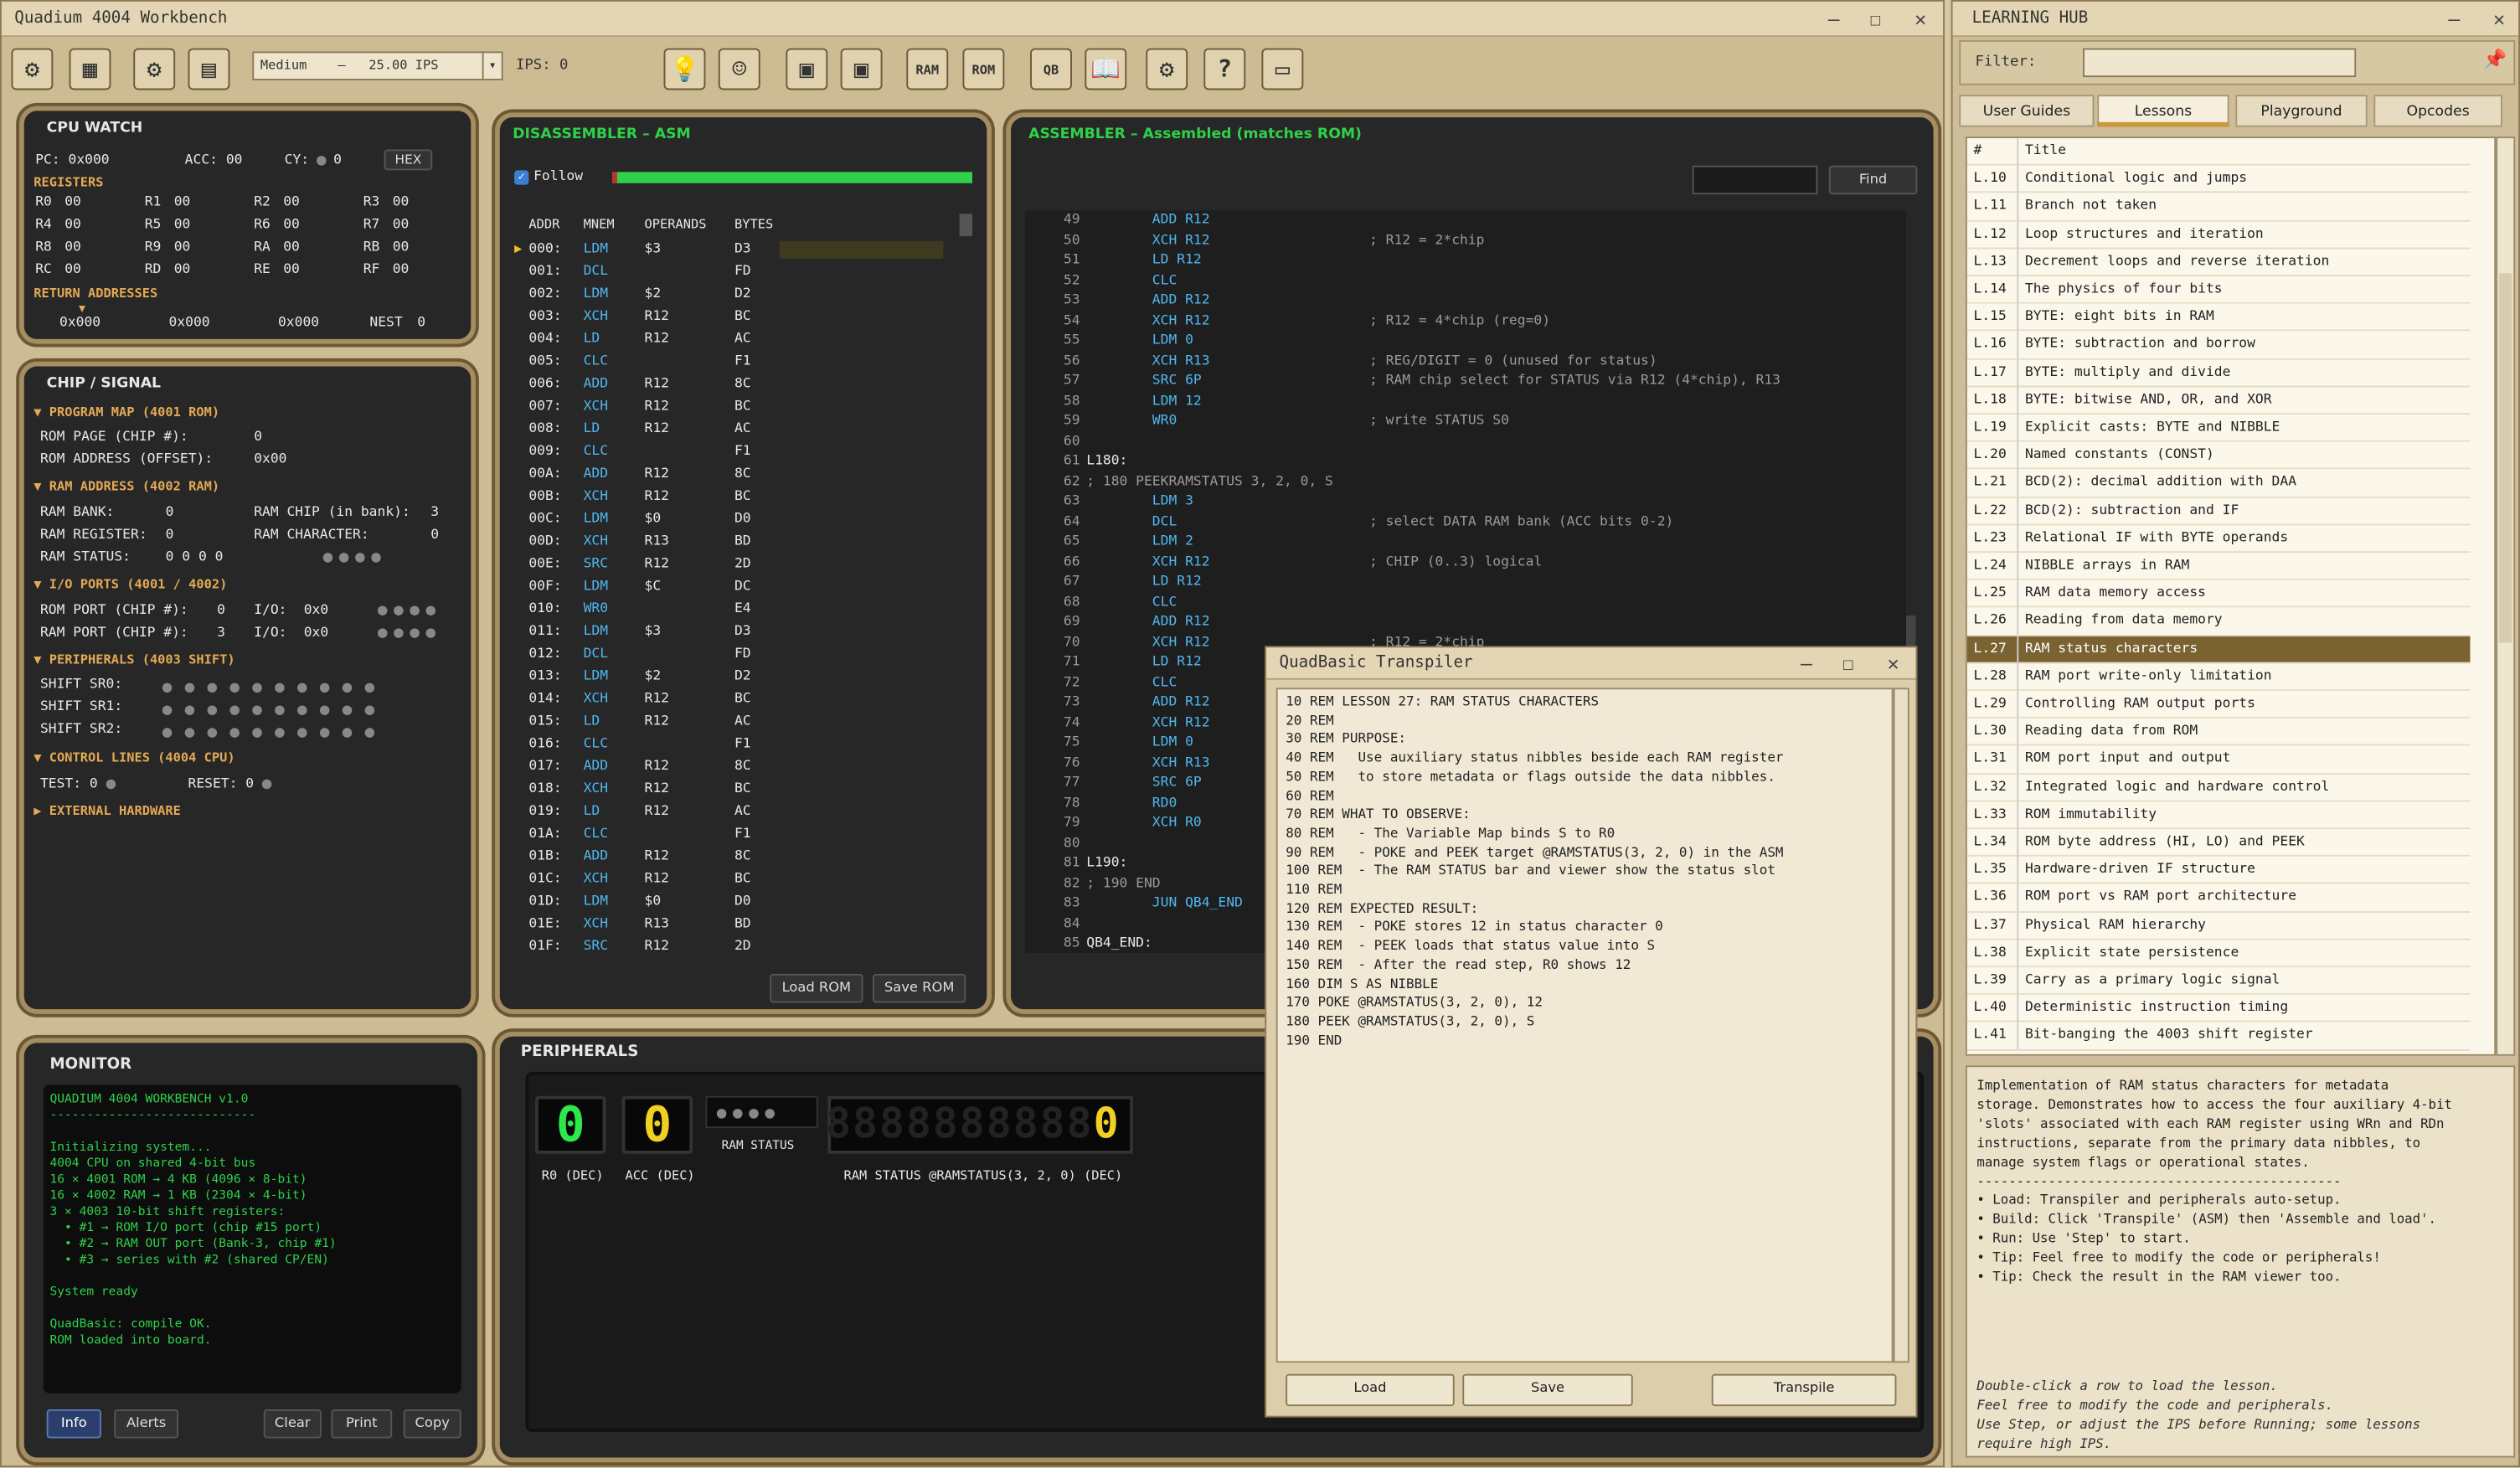 Image resolution: width=2520 pixels, height=1468 pixels. What do you see at coordinates (2218, 1036) in the screenshot?
I see `lesson-row: L.41 Bit-banging the 4003 shift register` at bounding box center [2218, 1036].